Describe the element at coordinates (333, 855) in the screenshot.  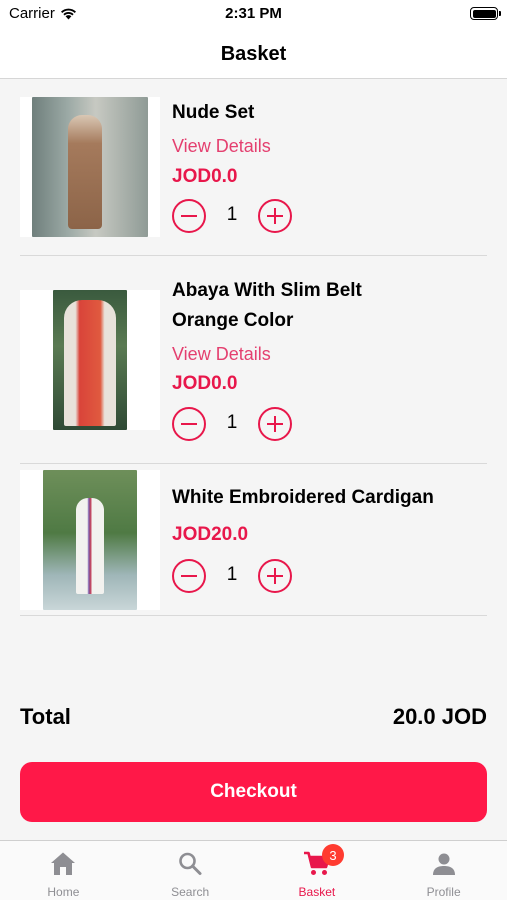
I see `cart-count-badge: 3` at that location.